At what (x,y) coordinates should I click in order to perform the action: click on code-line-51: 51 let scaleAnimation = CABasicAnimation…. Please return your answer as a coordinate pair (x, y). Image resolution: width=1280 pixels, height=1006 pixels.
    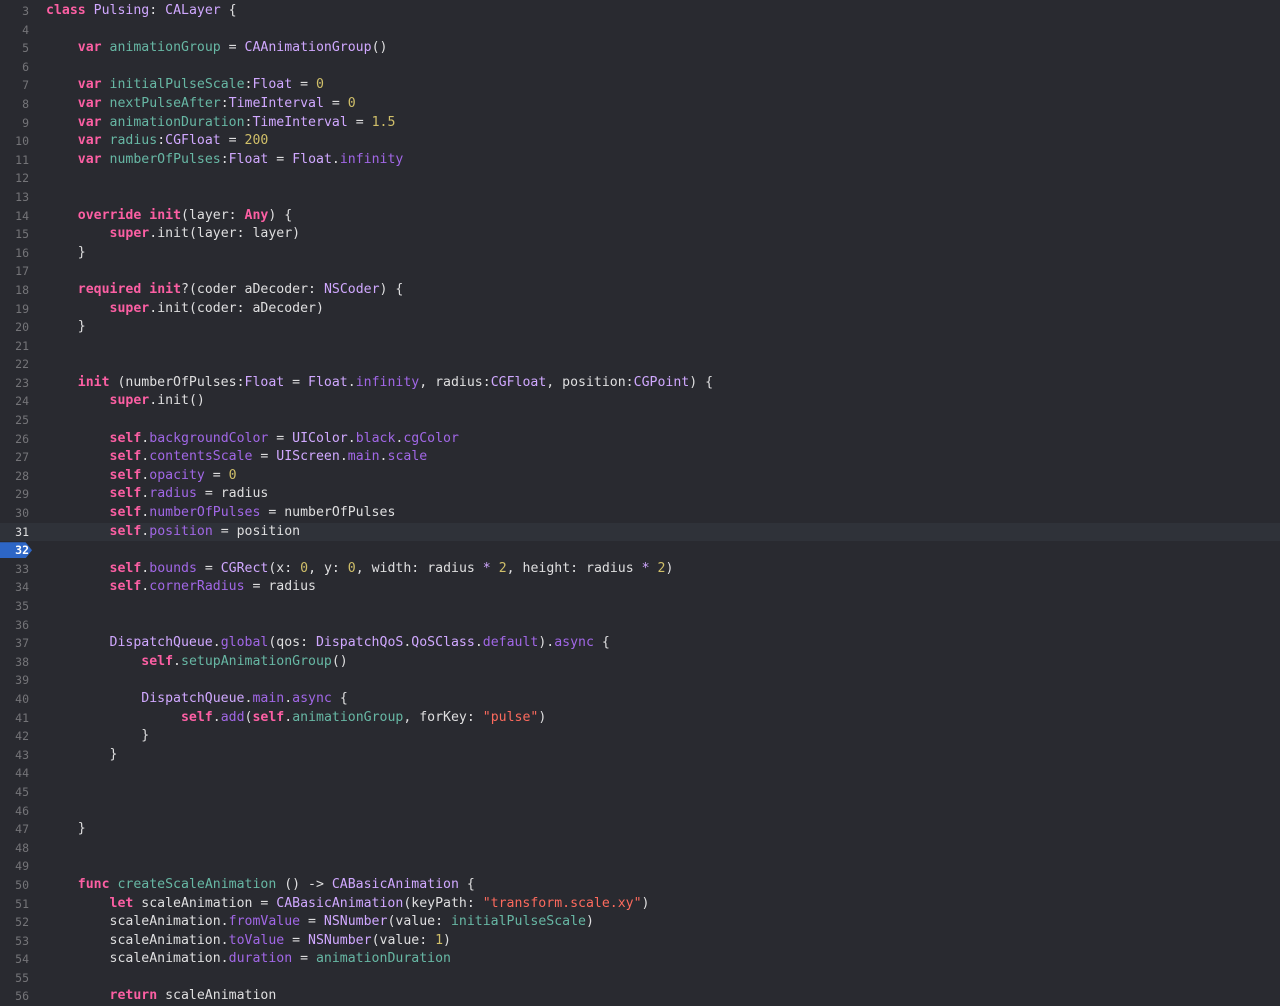
    Looking at the image, I should click on (640, 904).